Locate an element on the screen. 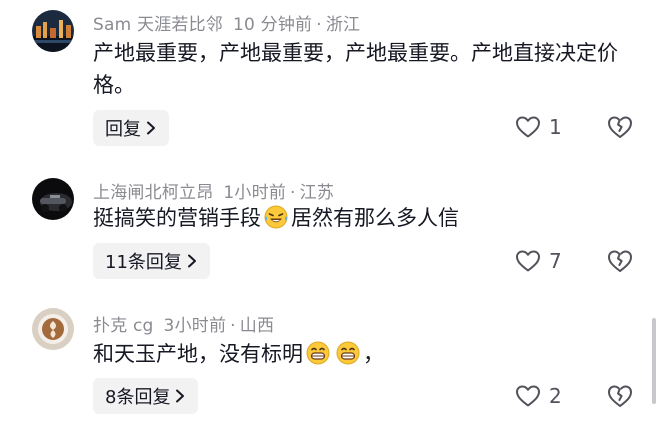  reply-label: 11条回复 is located at coordinates (143, 262).